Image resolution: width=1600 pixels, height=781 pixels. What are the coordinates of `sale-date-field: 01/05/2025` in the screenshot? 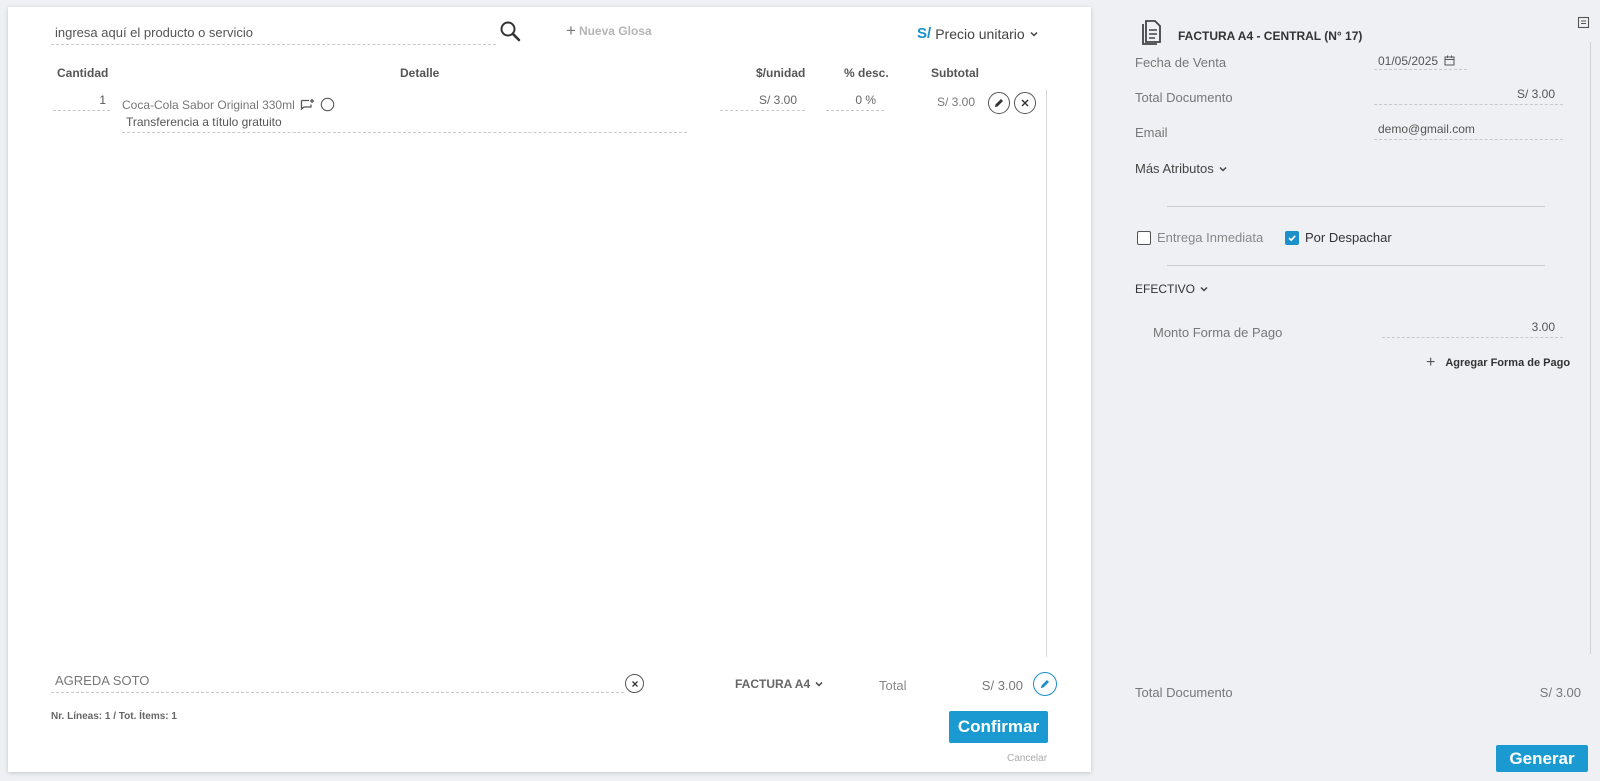 It's located at (1420, 61).